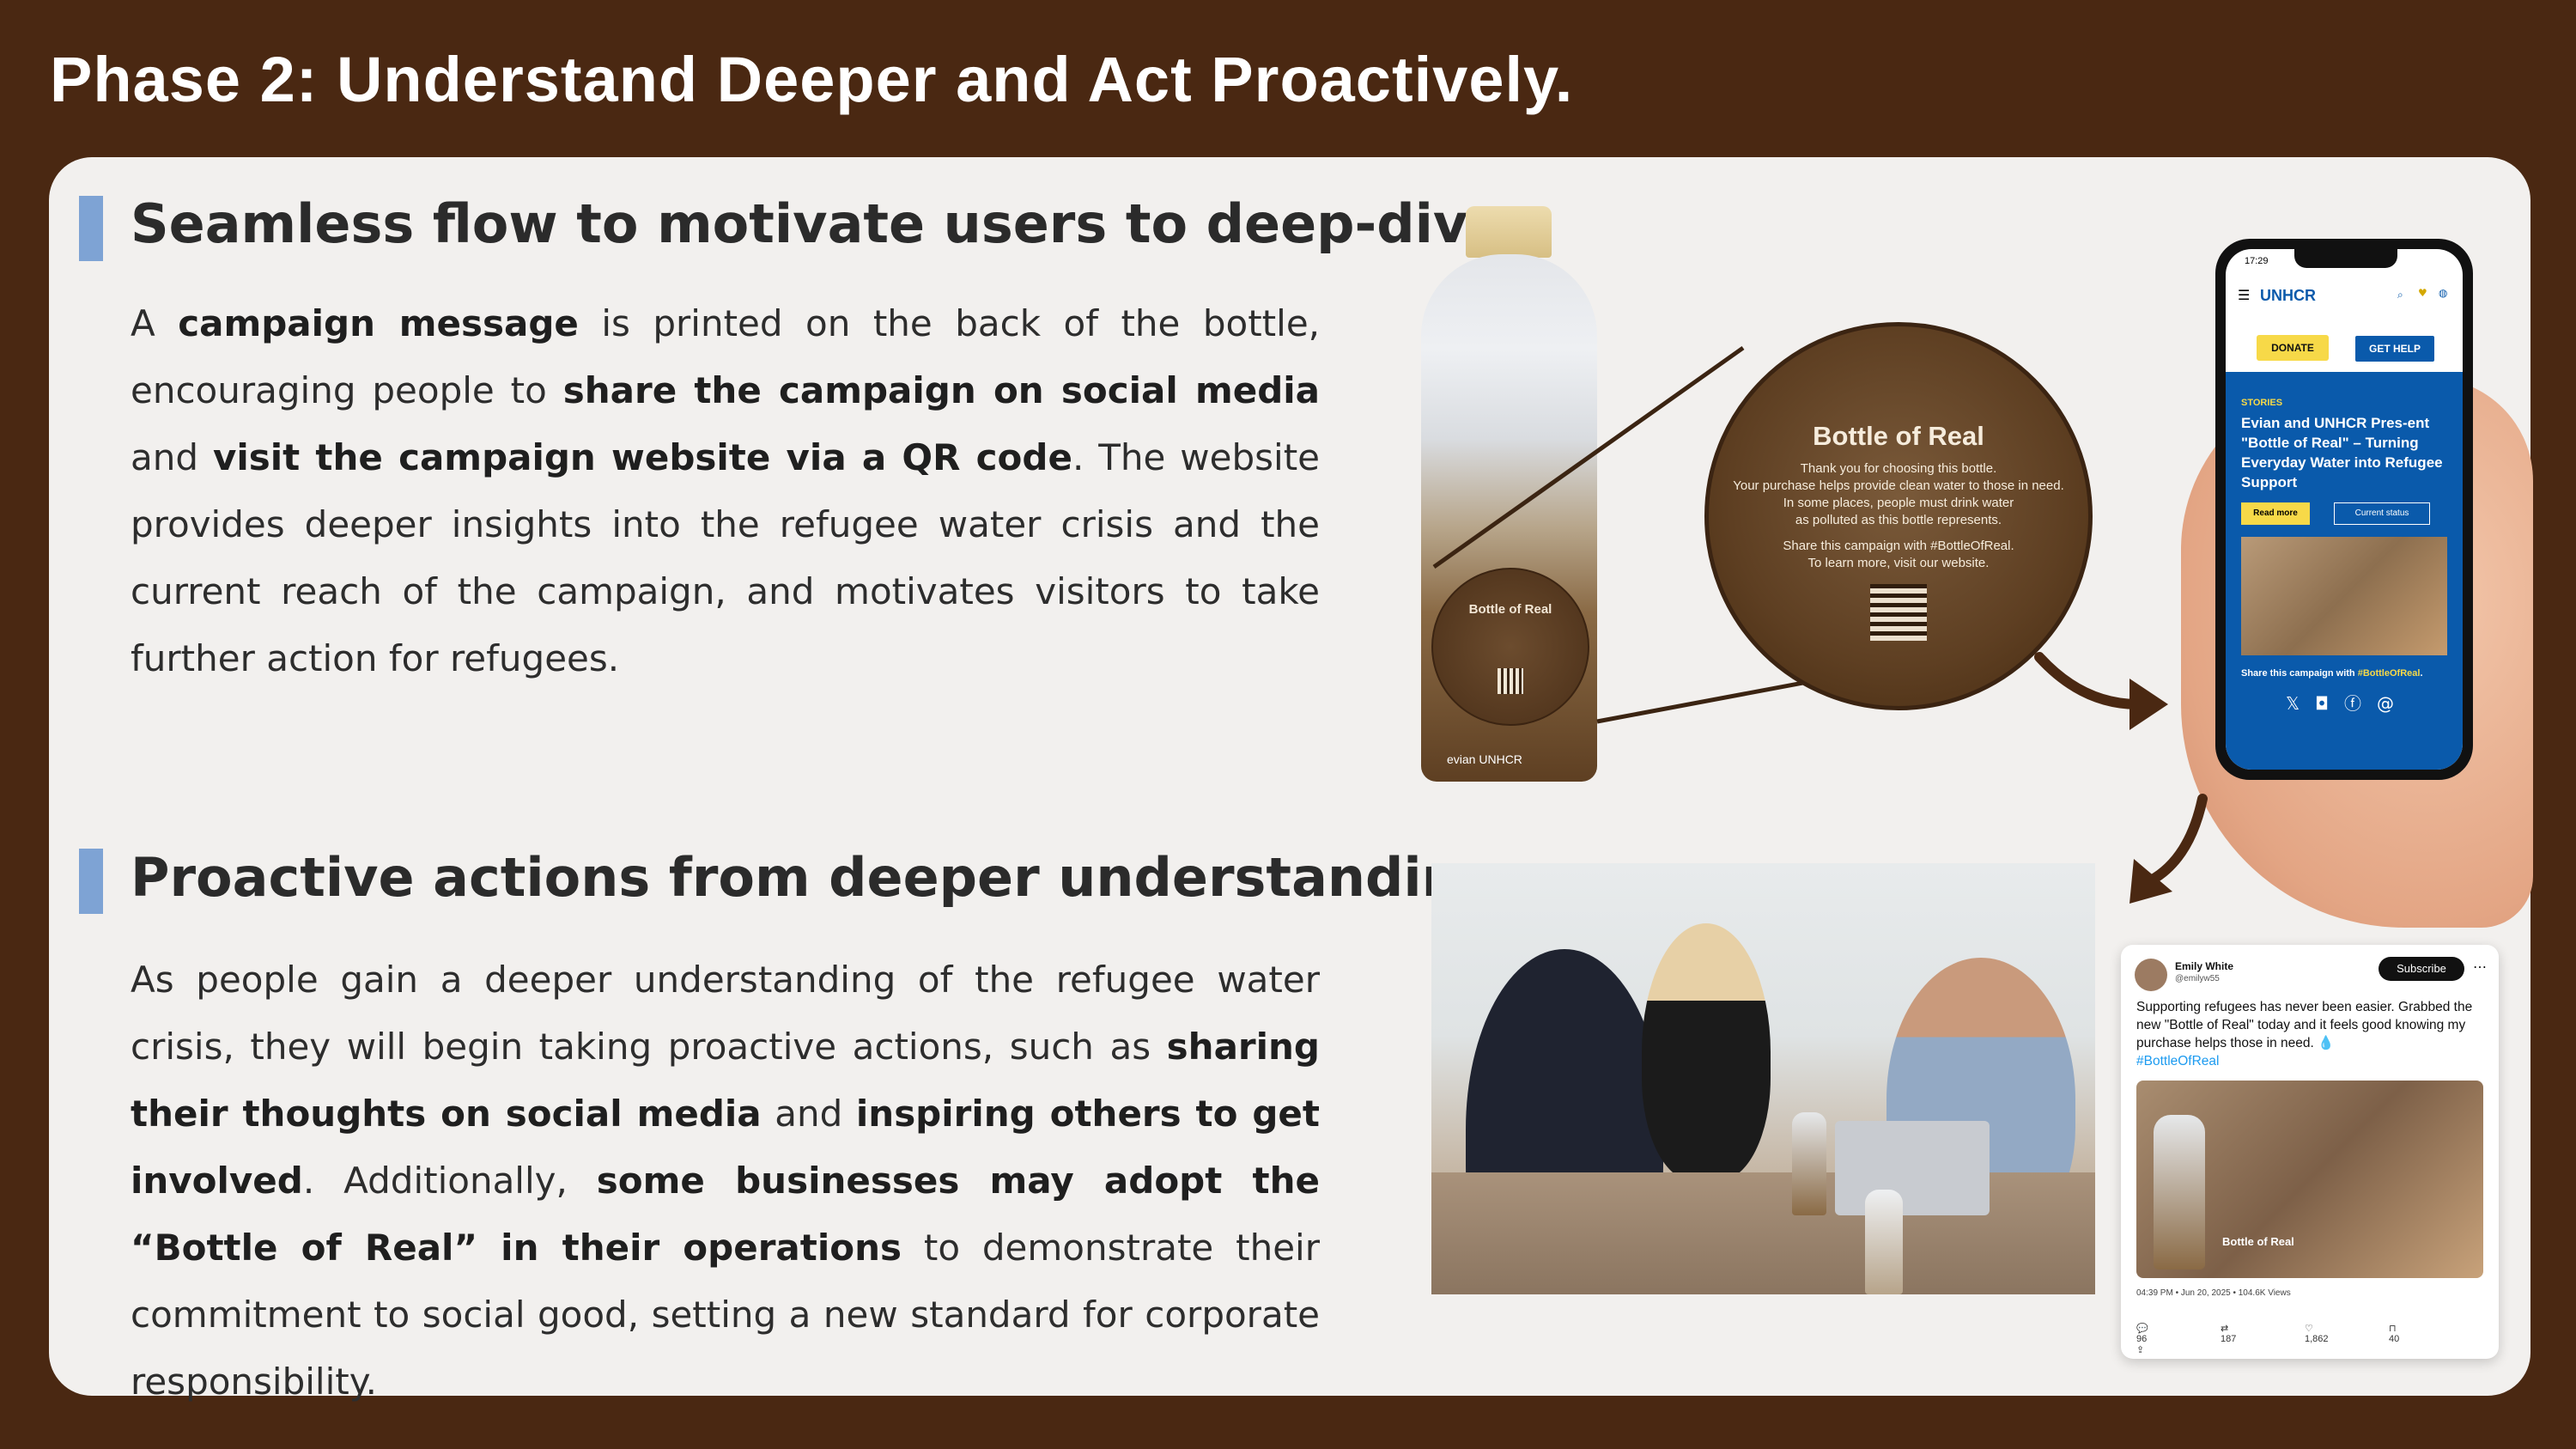  I want to click on meeting-photo, so click(1763, 1078).